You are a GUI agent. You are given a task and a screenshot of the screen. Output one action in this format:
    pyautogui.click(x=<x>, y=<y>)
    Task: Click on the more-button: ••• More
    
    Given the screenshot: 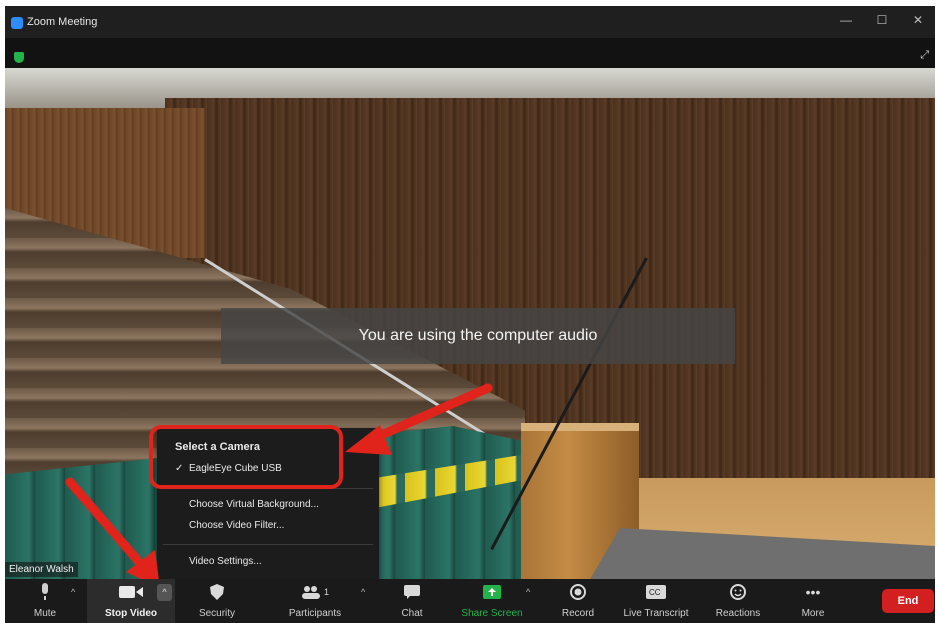 What is the action you would take?
    pyautogui.click(x=813, y=601)
    